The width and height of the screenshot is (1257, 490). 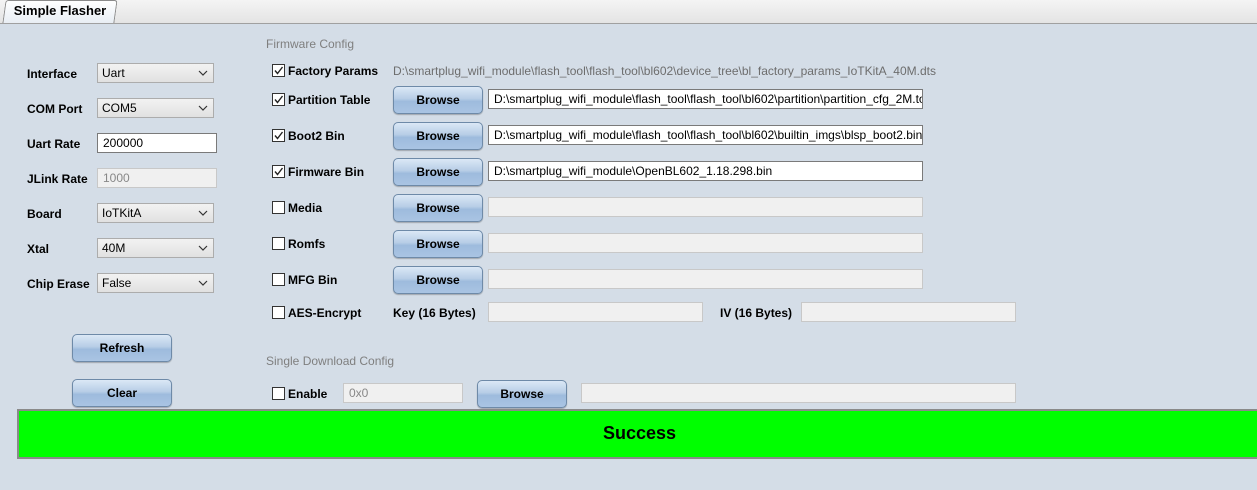 I want to click on media-label: Media, so click(x=305, y=208).